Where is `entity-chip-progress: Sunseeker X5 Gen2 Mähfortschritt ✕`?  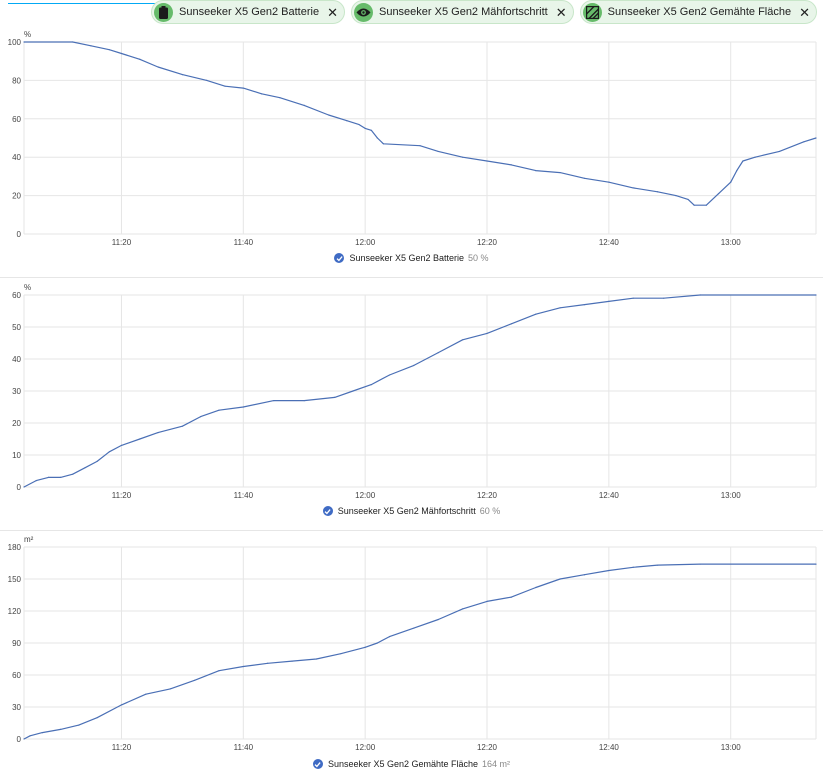 entity-chip-progress: Sunseeker X5 Gen2 Mähfortschritt ✕ is located at coordinates (462, 12).